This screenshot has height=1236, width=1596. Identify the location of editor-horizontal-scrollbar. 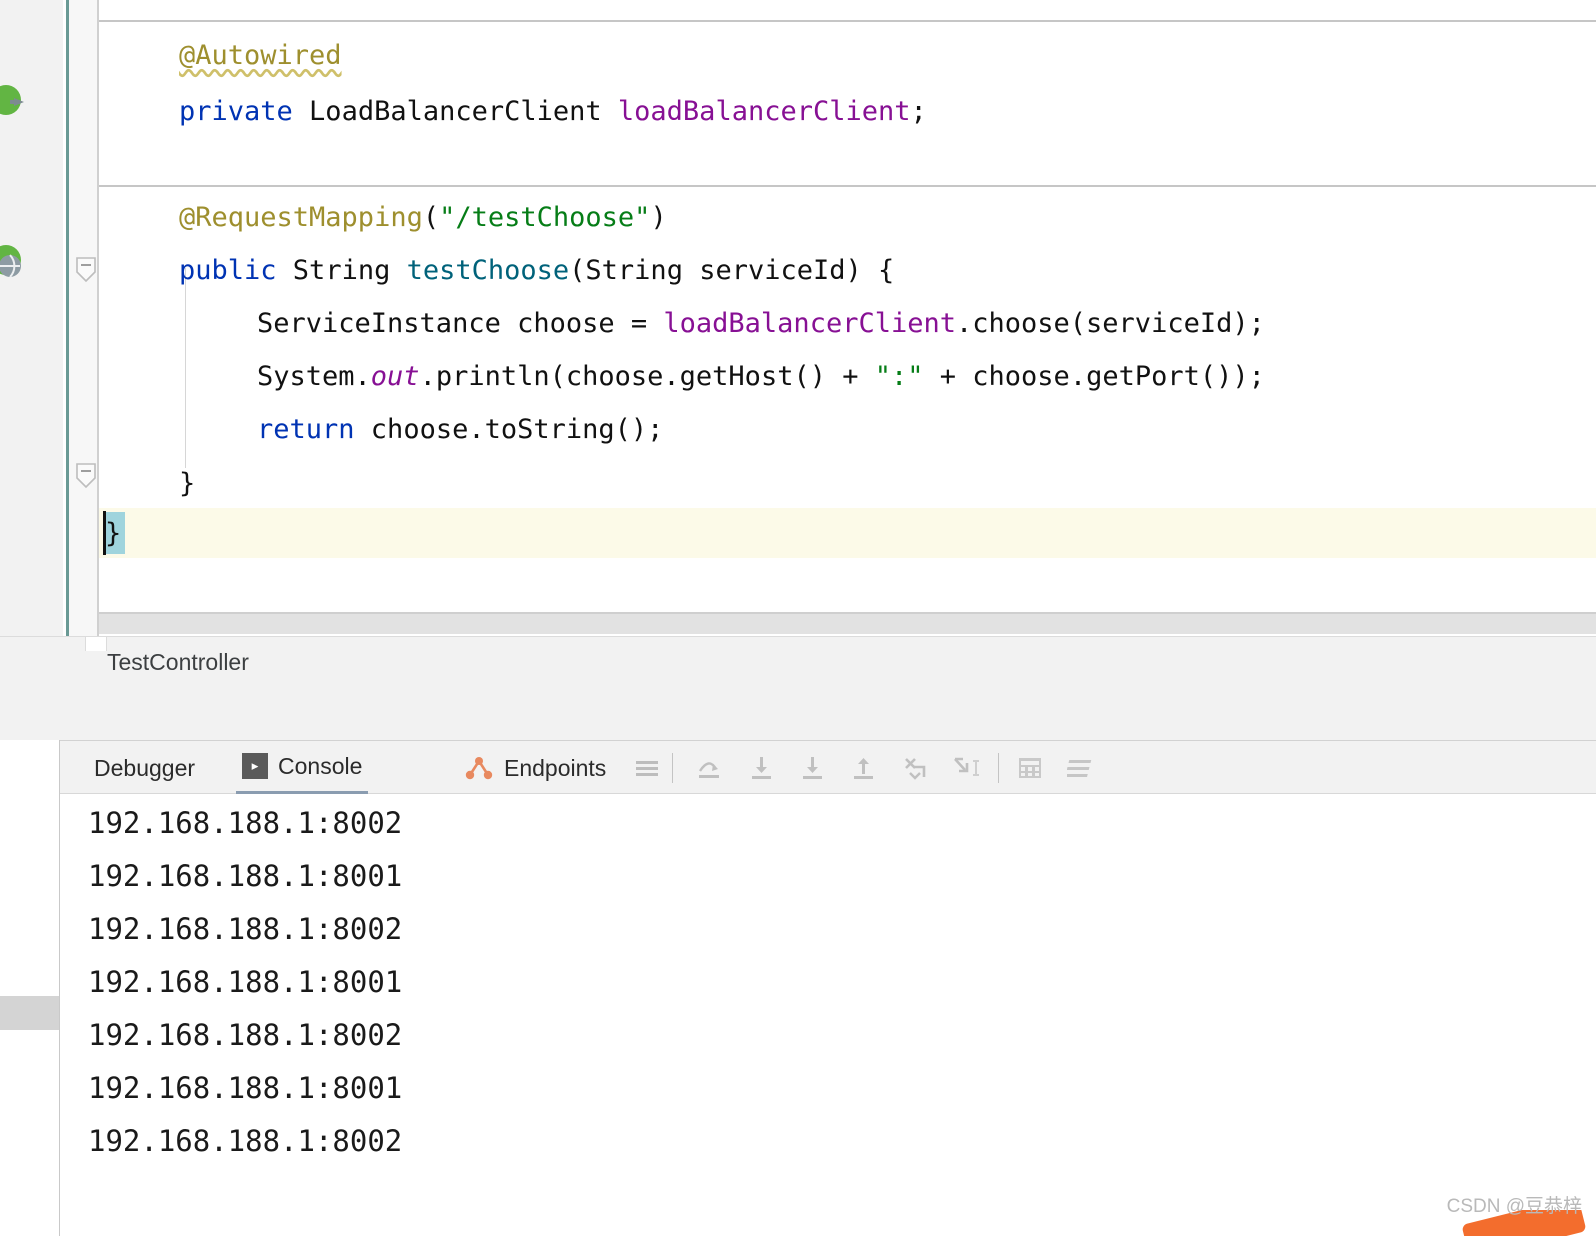
(847, 624).